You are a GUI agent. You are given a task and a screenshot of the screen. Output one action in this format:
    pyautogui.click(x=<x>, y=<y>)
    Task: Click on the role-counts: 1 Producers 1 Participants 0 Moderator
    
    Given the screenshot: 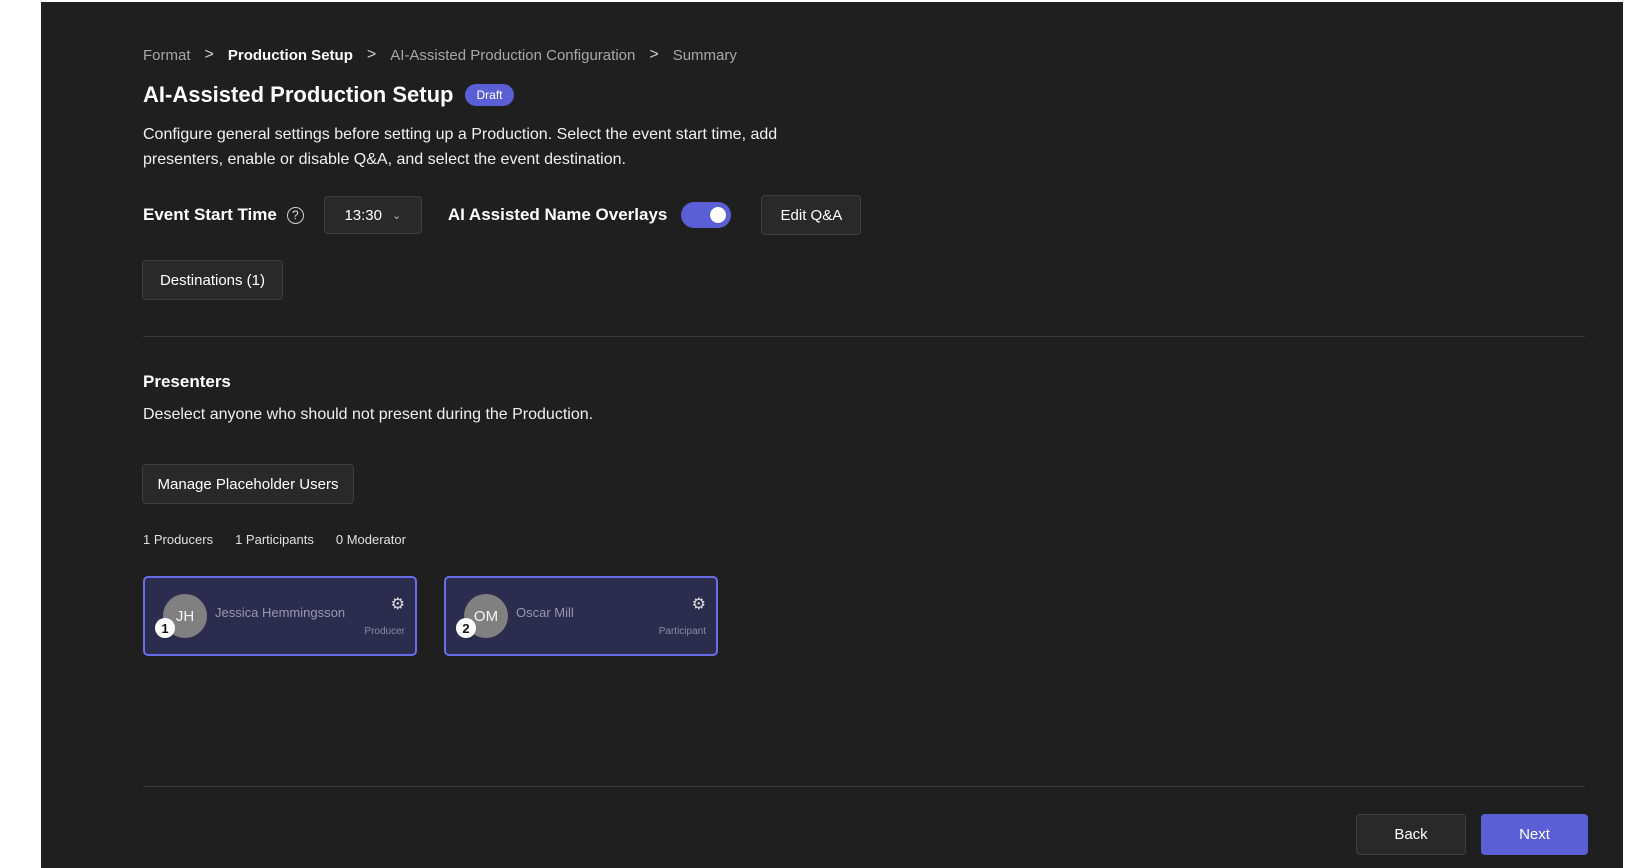 What is the action you would take?
    pyautogui.click(x=274, y=539)
    